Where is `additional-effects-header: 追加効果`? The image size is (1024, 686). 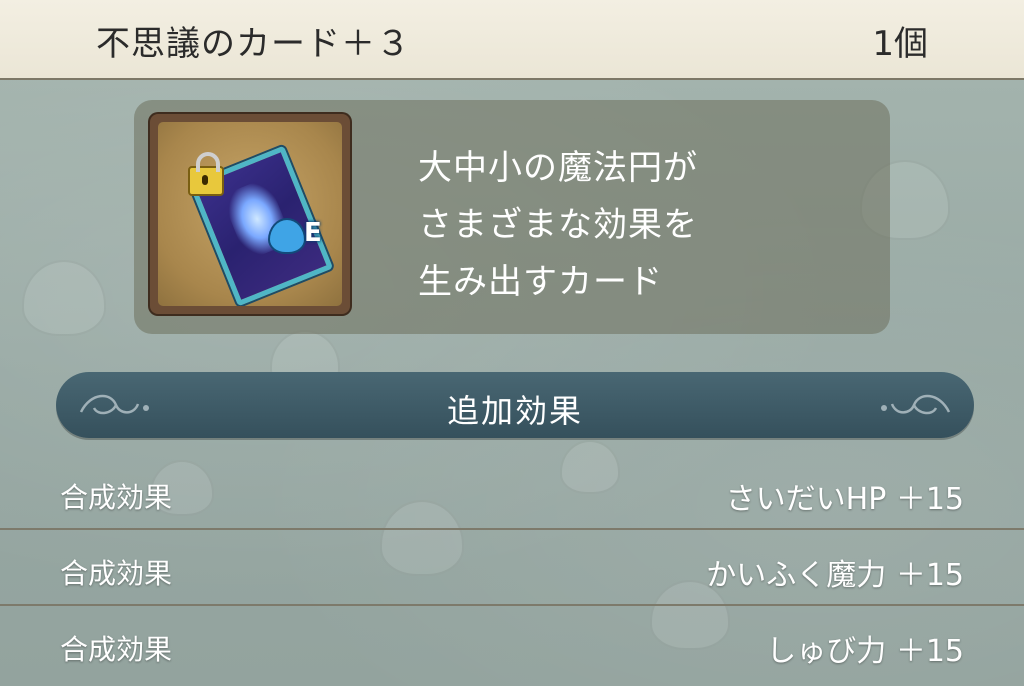 additional-effects-header: 追加効果 is located at coordinates (515, 405).